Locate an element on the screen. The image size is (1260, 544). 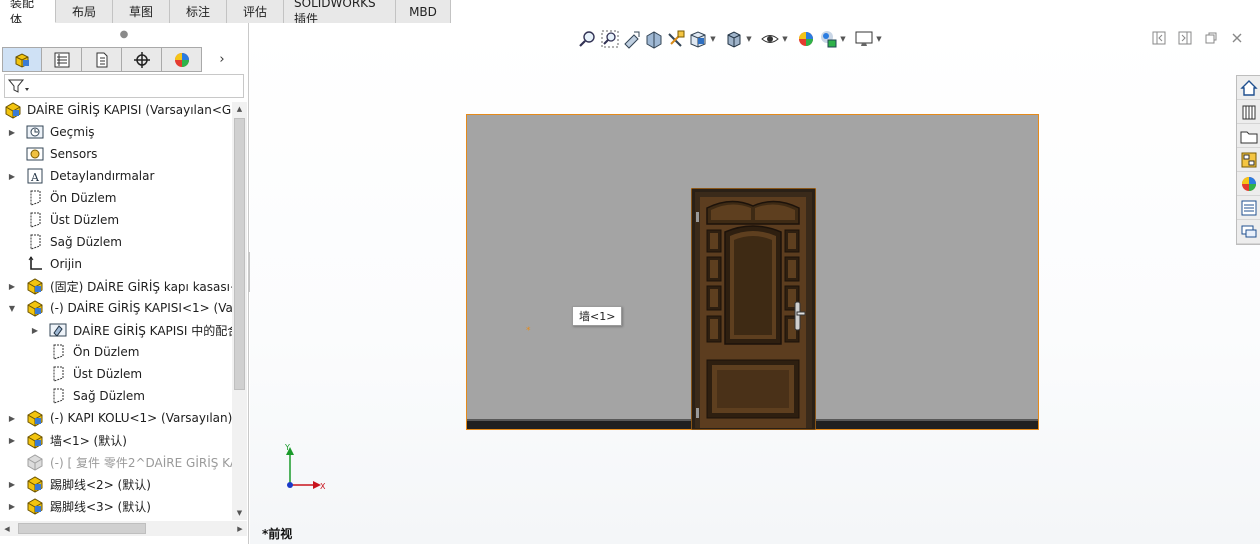
tile-left-button is located at coordinates (1159, 38).